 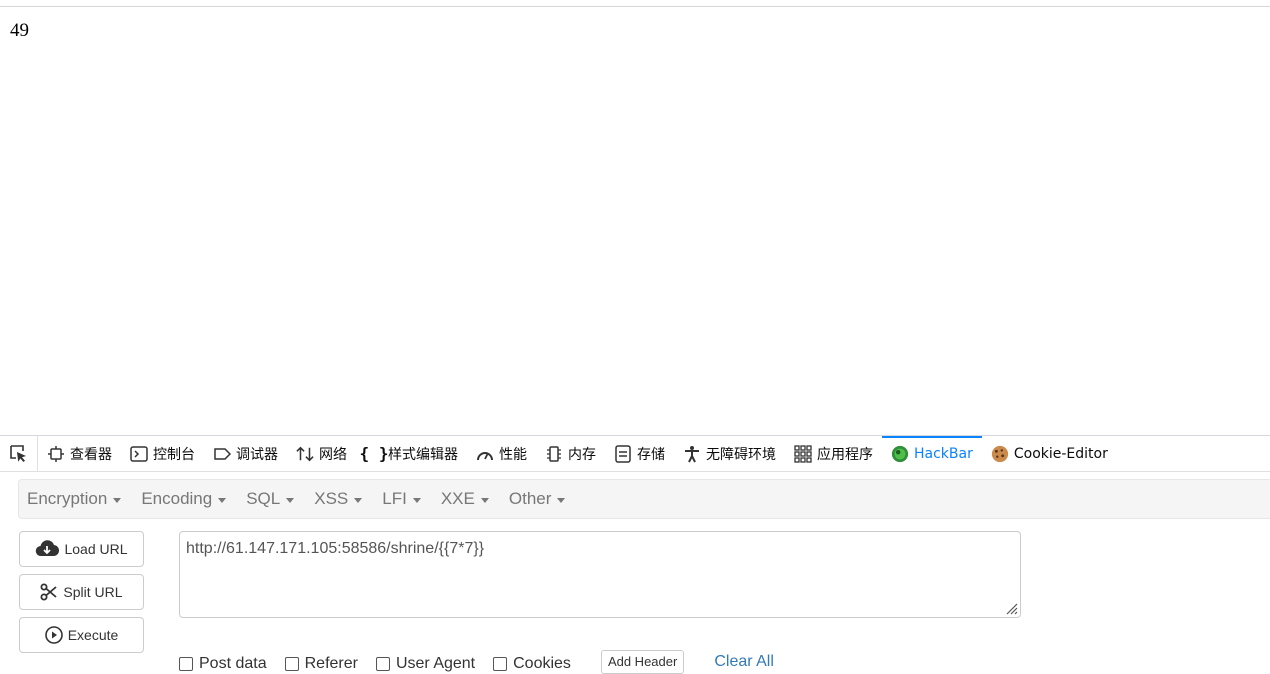 I want to click on menu-label: Encryption, so click(x=67, y=498).